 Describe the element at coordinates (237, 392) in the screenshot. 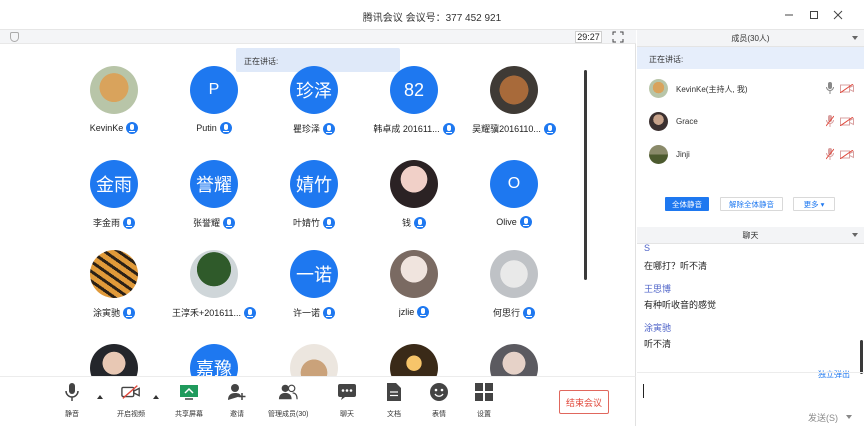

I see `add-user-icon` at that location.